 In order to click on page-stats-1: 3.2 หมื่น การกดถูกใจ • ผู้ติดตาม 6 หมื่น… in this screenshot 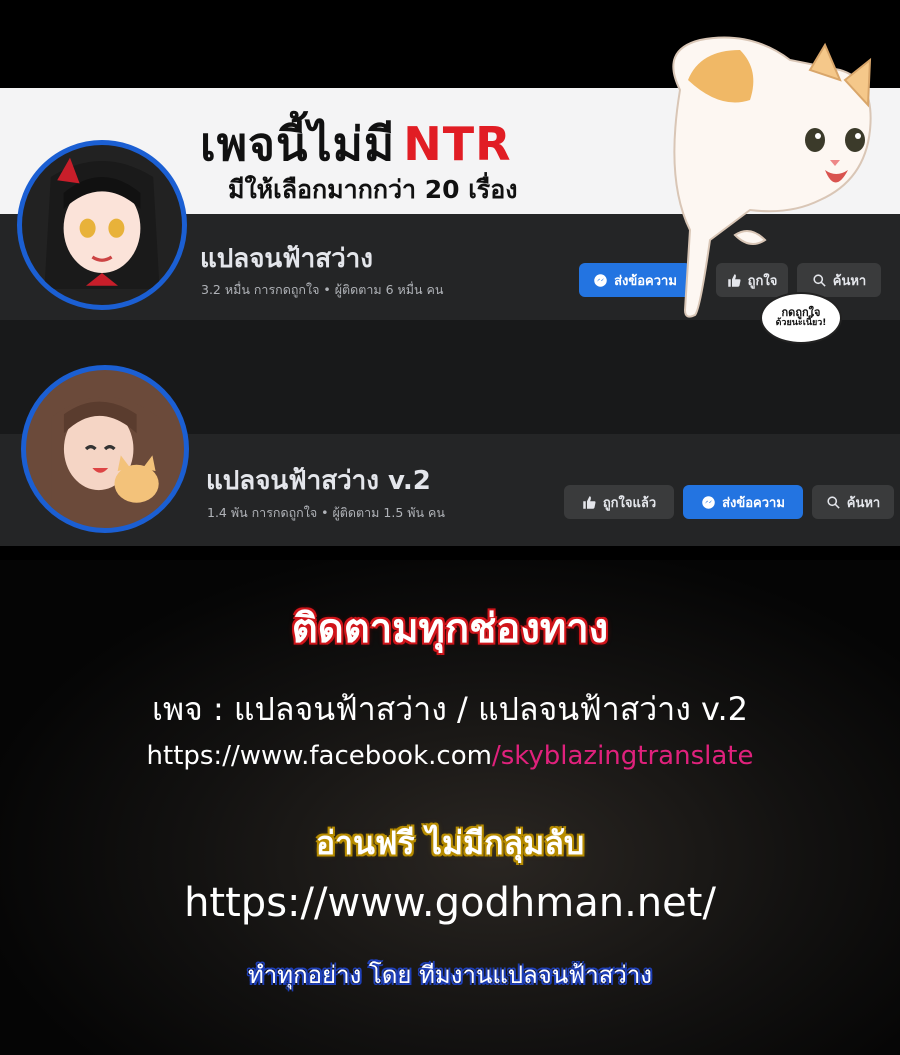, I will do `click(322, 289)`.